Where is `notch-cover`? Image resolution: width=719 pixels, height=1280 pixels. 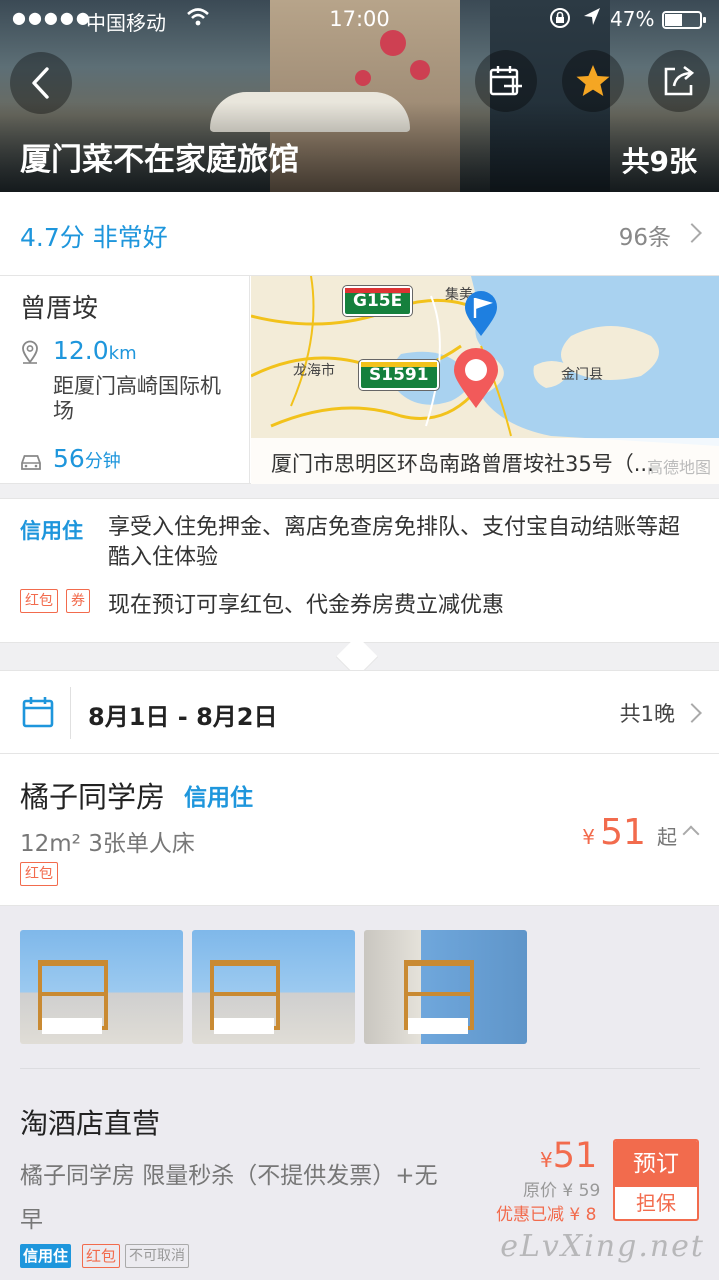 notch-cover is located at coordinates (360, 637).